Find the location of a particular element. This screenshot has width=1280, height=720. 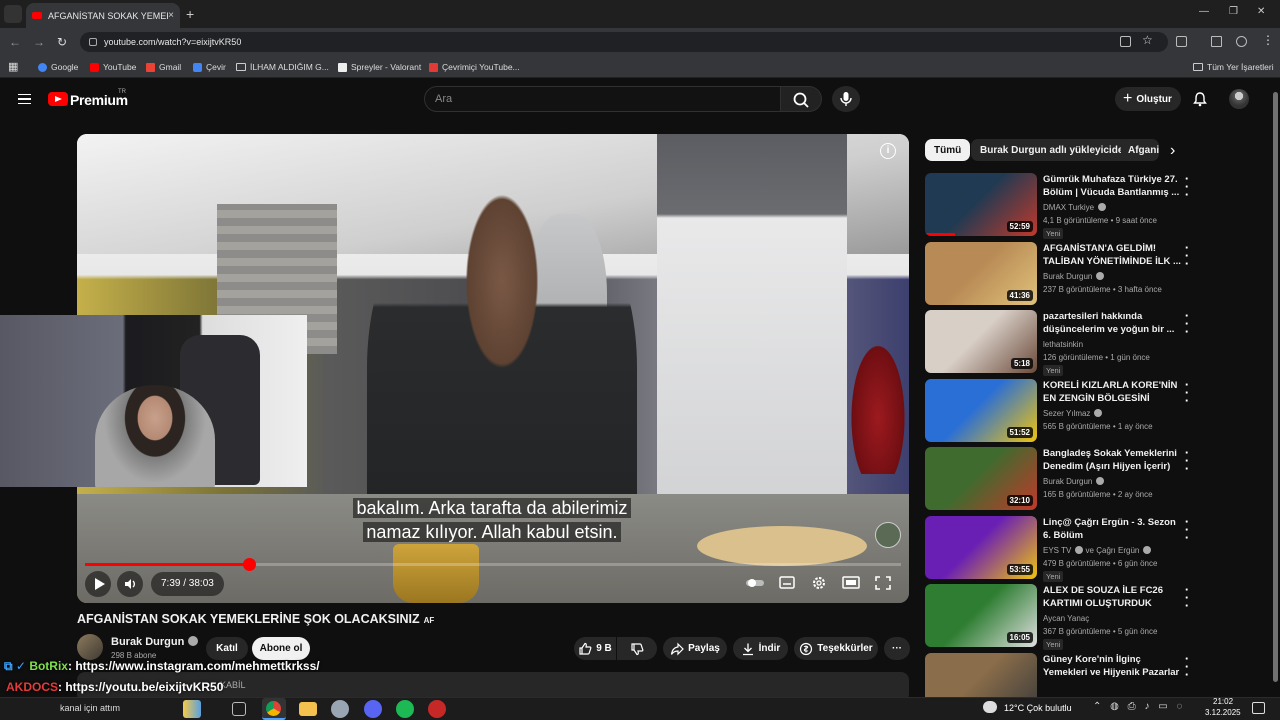

recommended-channel: lethatsinkin is located at coordinates (1063, 344).